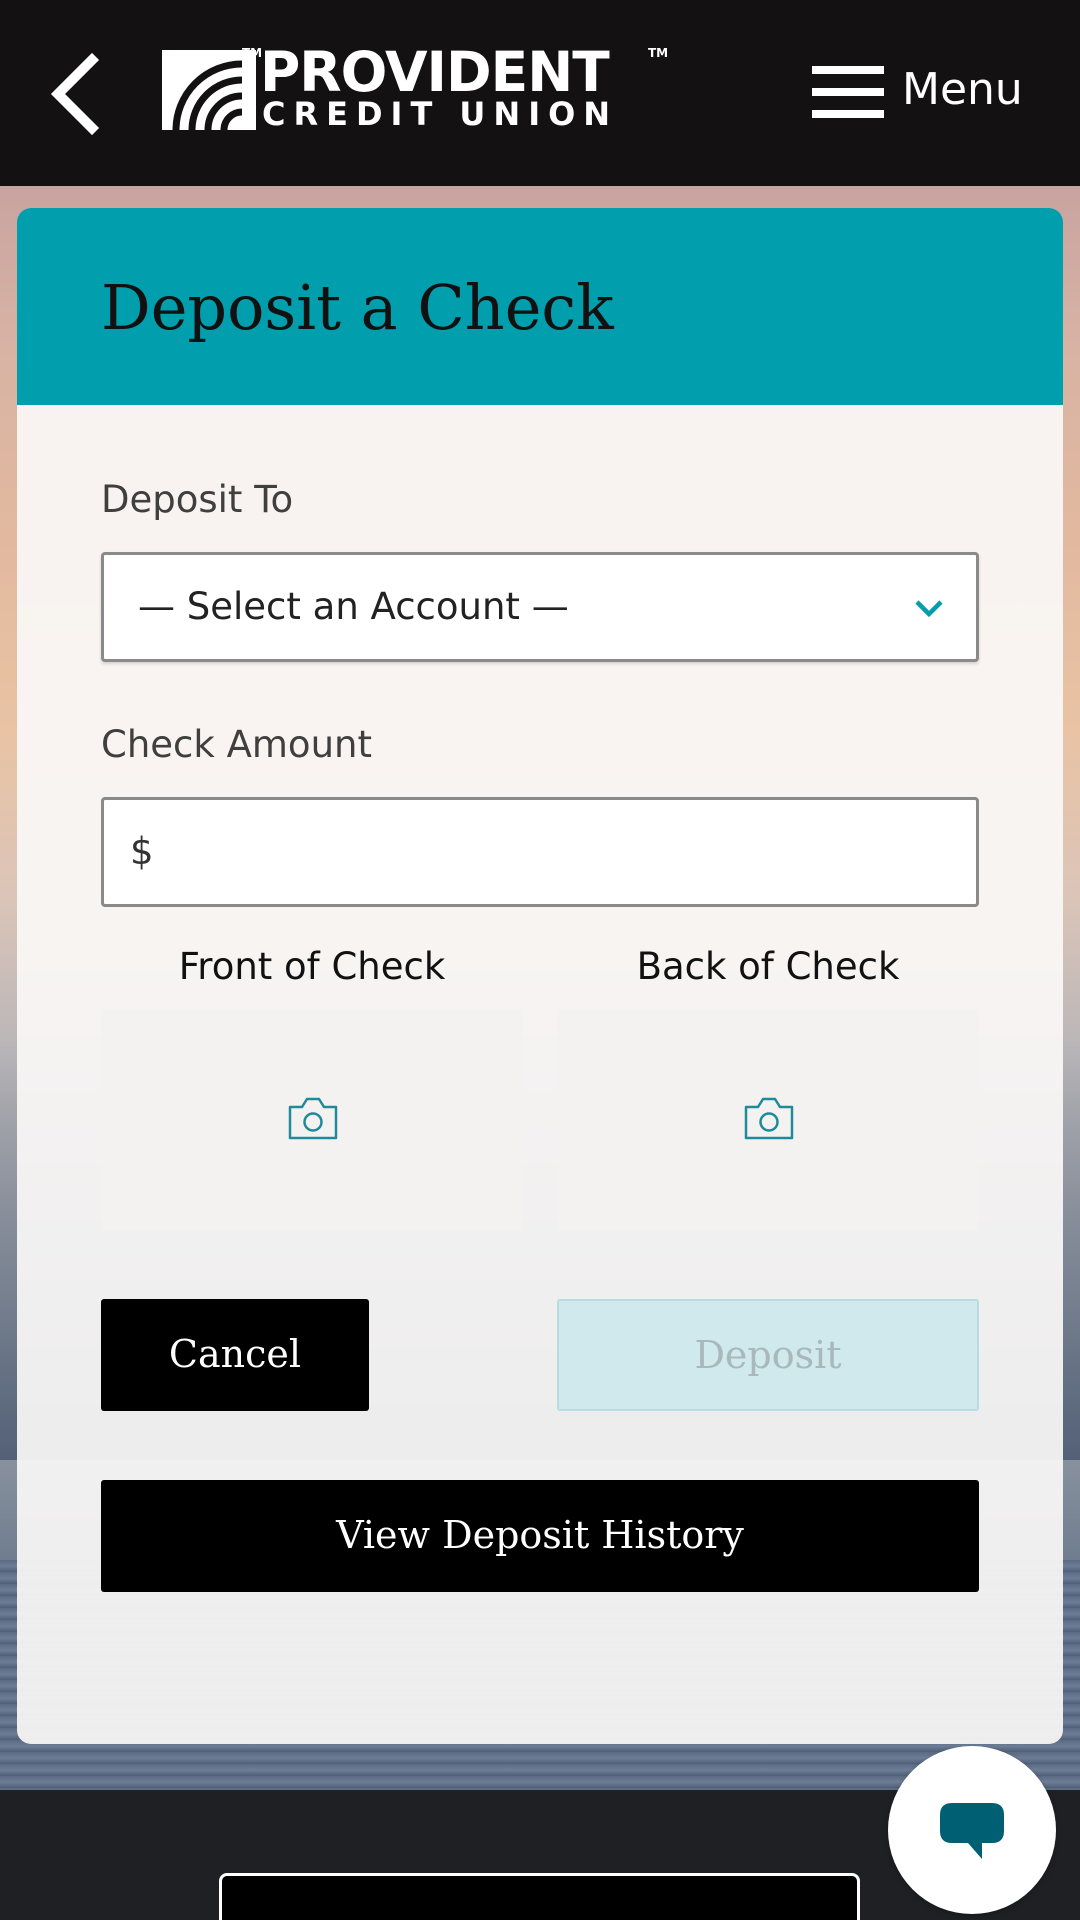  I want to click on menu-label: Menu, so click(962, 89).